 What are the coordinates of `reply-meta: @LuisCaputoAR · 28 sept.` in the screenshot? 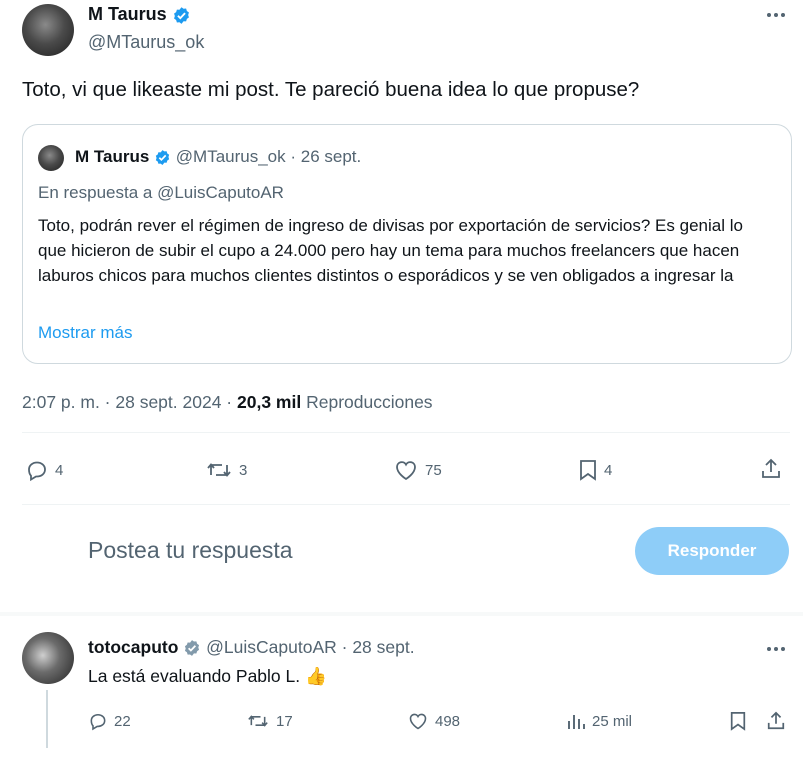 It's located at (310, 647).